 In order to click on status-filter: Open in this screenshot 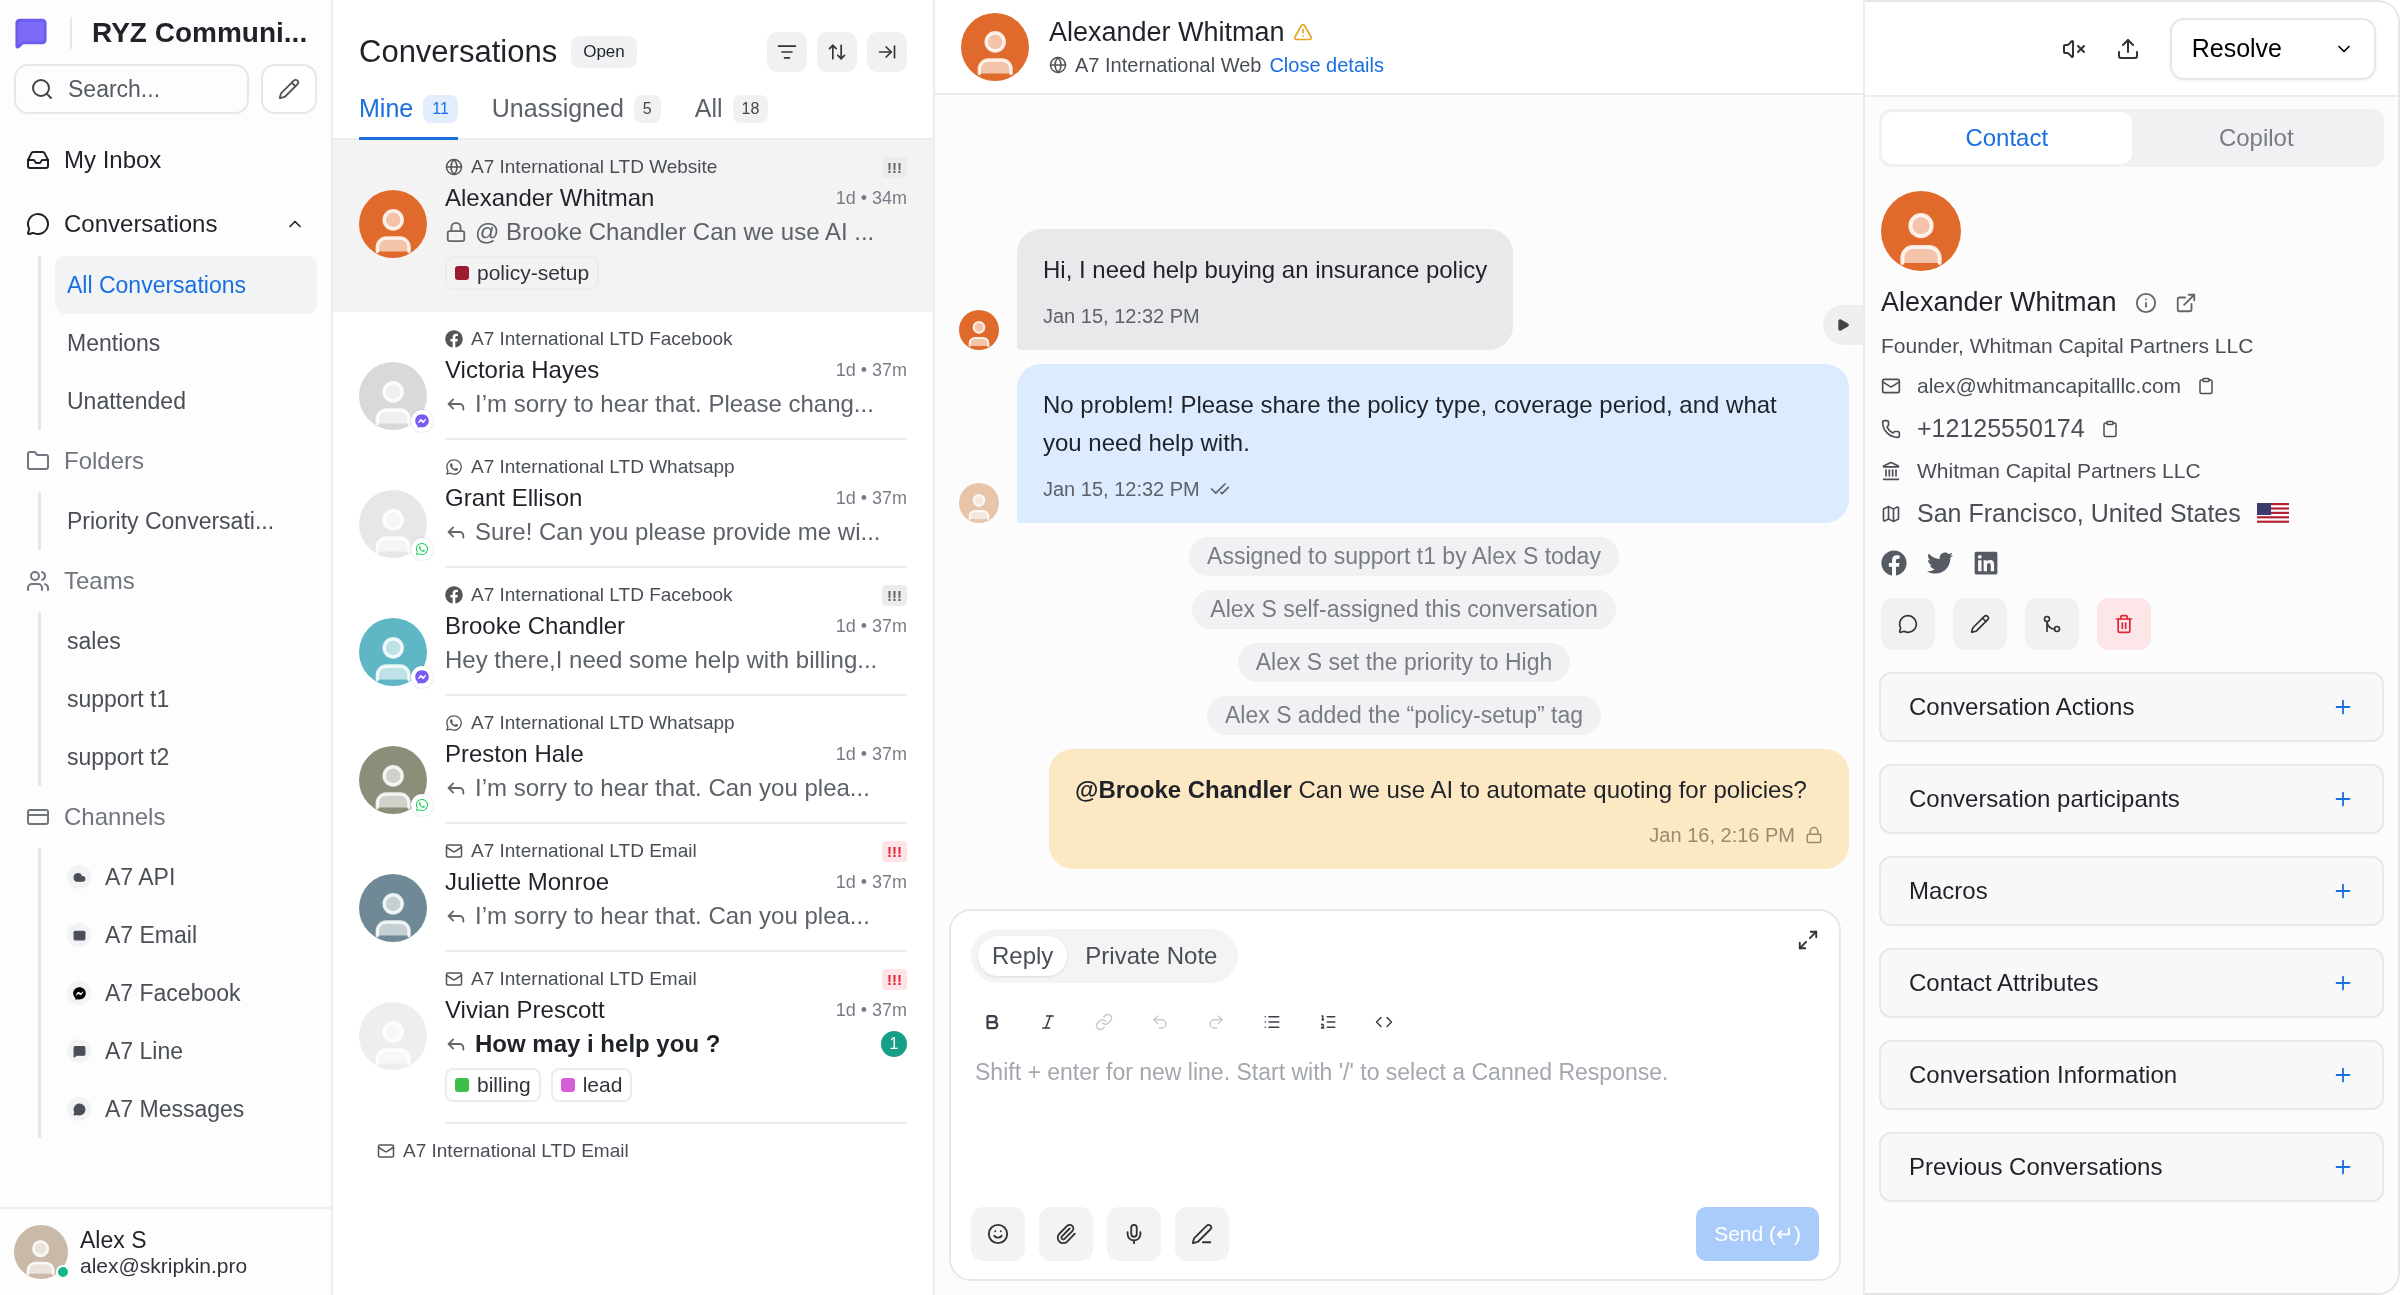, I will do `click(604, 52)`.